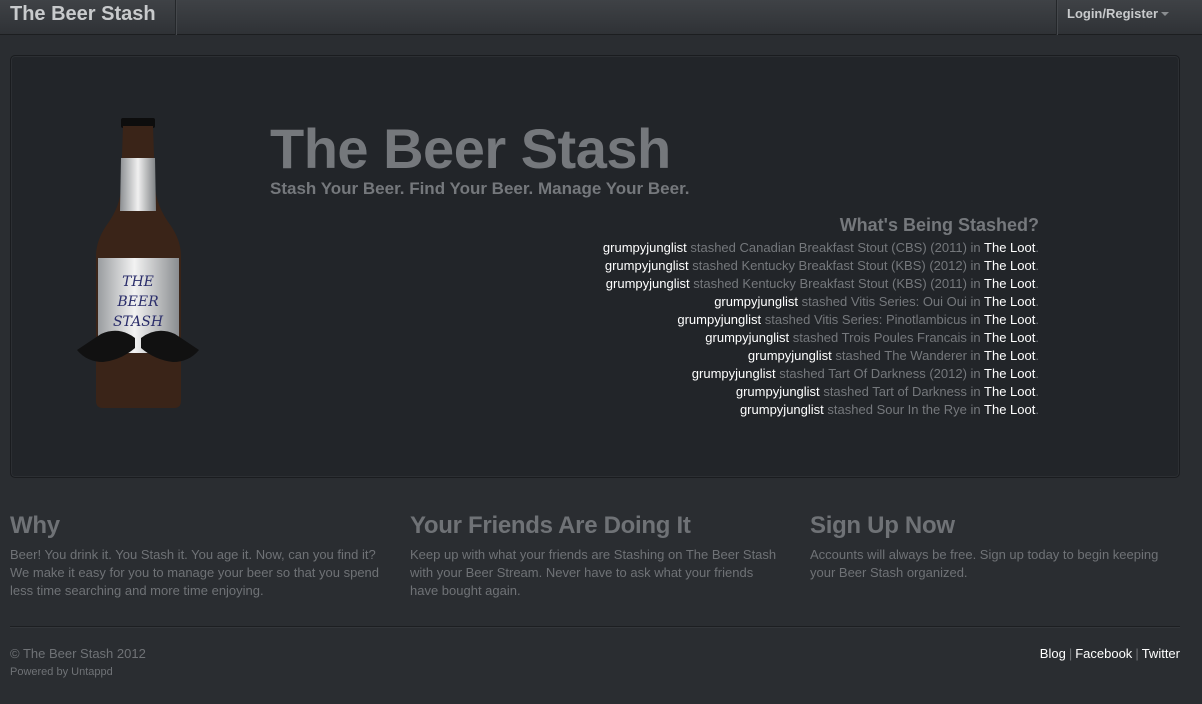 The height and width of the screenshot is (704, 1202). What do you see at coordinates (138, 263) in the screenshot?
I see `beer-bottle-icon: THE BEER STASH` at bounding box center [138, 263].